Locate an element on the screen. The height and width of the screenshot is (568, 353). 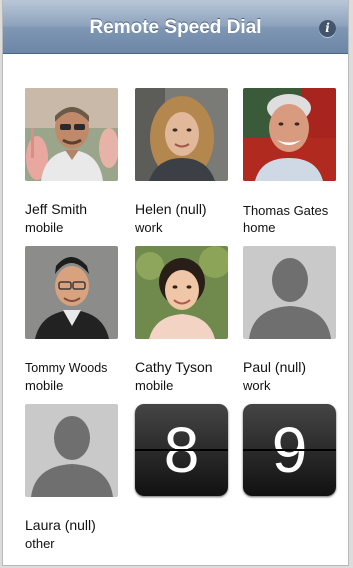
slot-digit: 9 is located at coordinates (289, 450).